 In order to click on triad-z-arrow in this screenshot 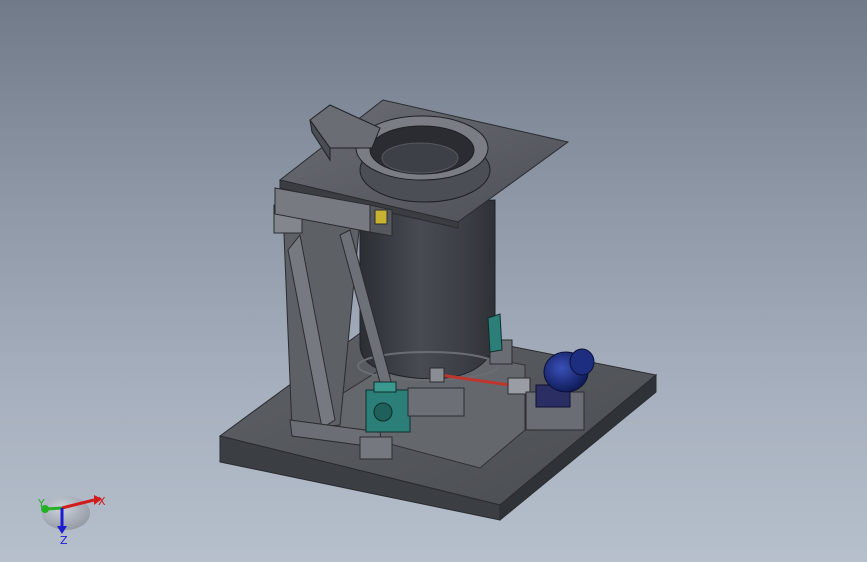, I will do `click(62, 530)`.